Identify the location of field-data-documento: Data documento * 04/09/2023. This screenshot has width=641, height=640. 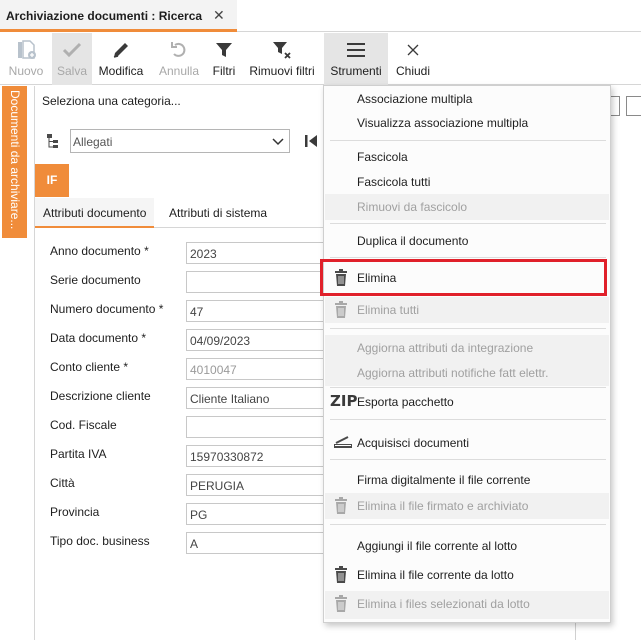
(200, 340).